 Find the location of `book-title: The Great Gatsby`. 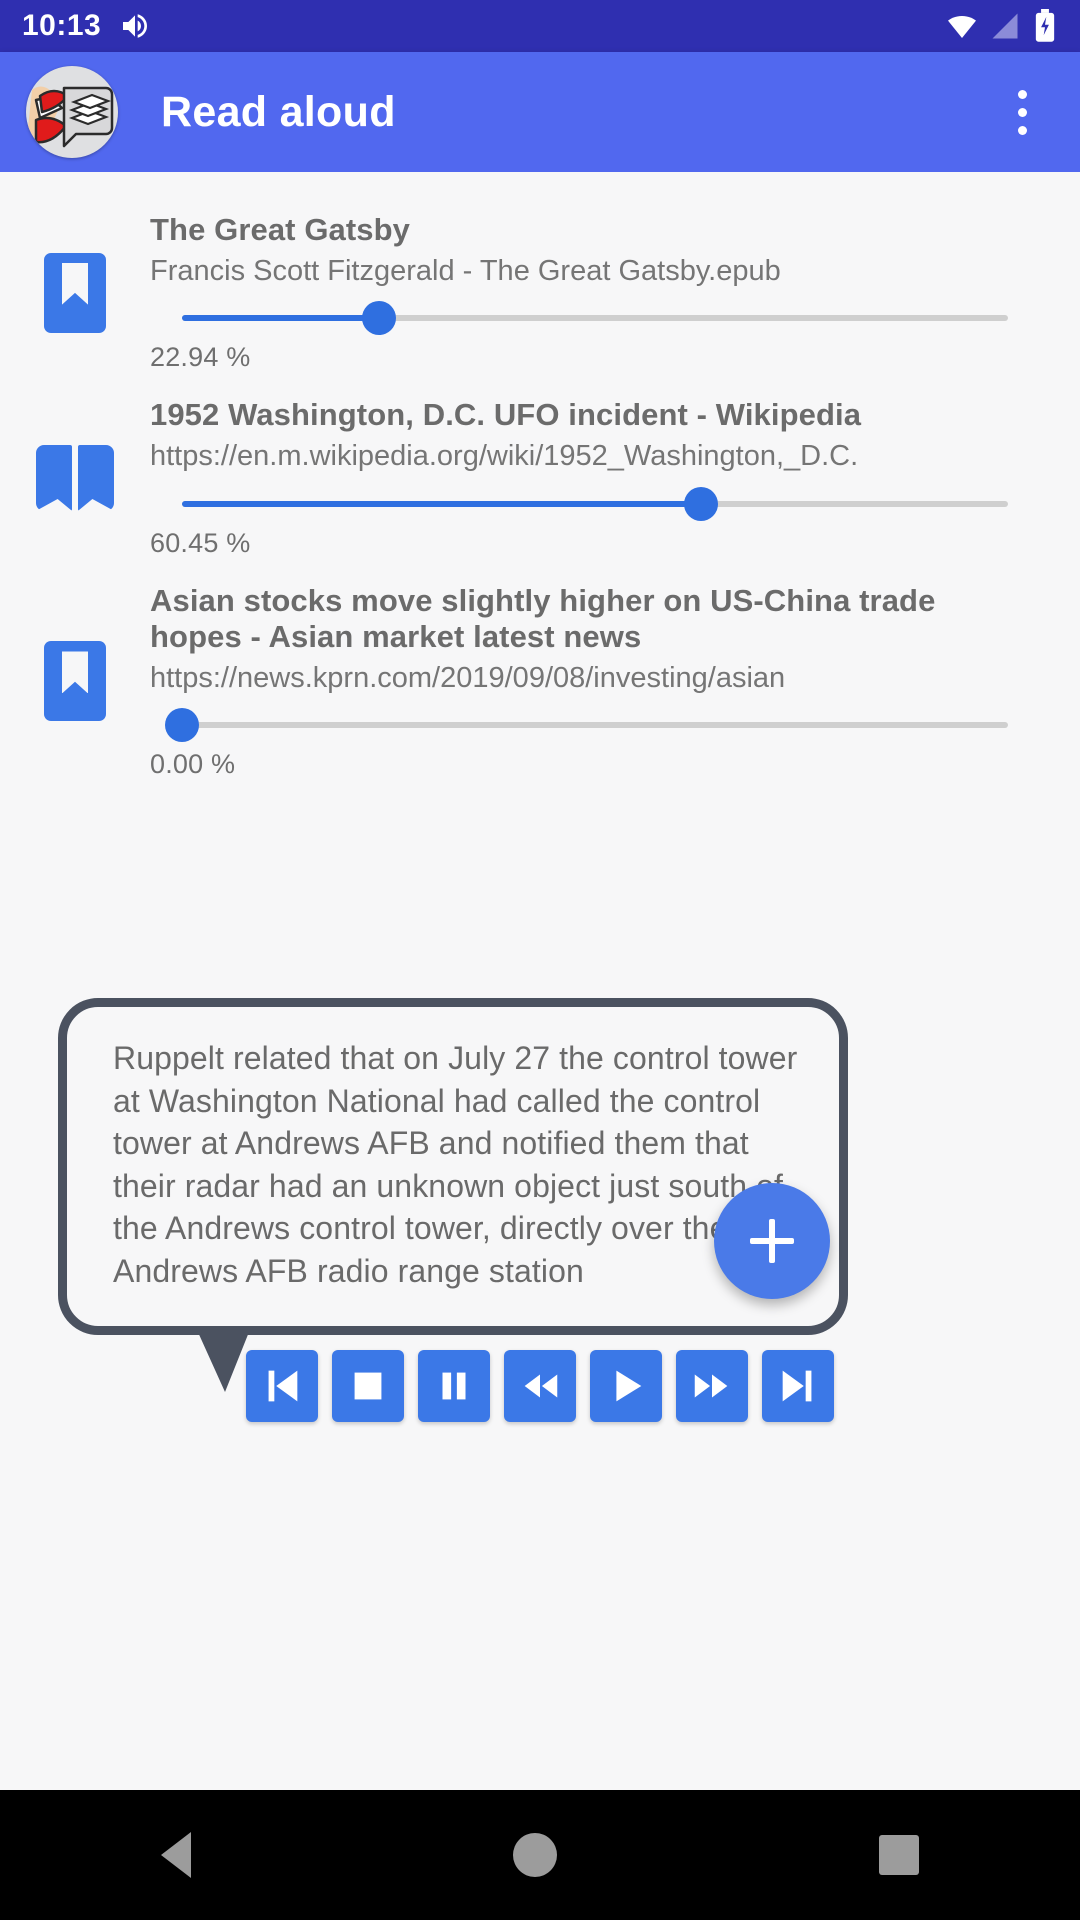

book-title: The Great Gatsby is located at coordinates (280, 229).